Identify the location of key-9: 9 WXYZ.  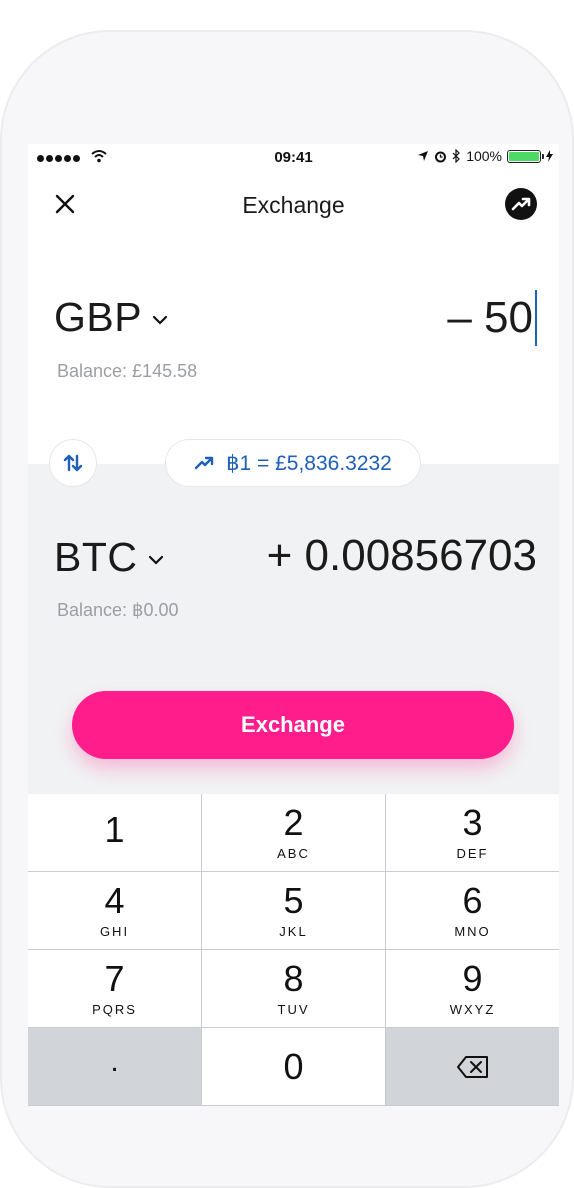
(472, 988).